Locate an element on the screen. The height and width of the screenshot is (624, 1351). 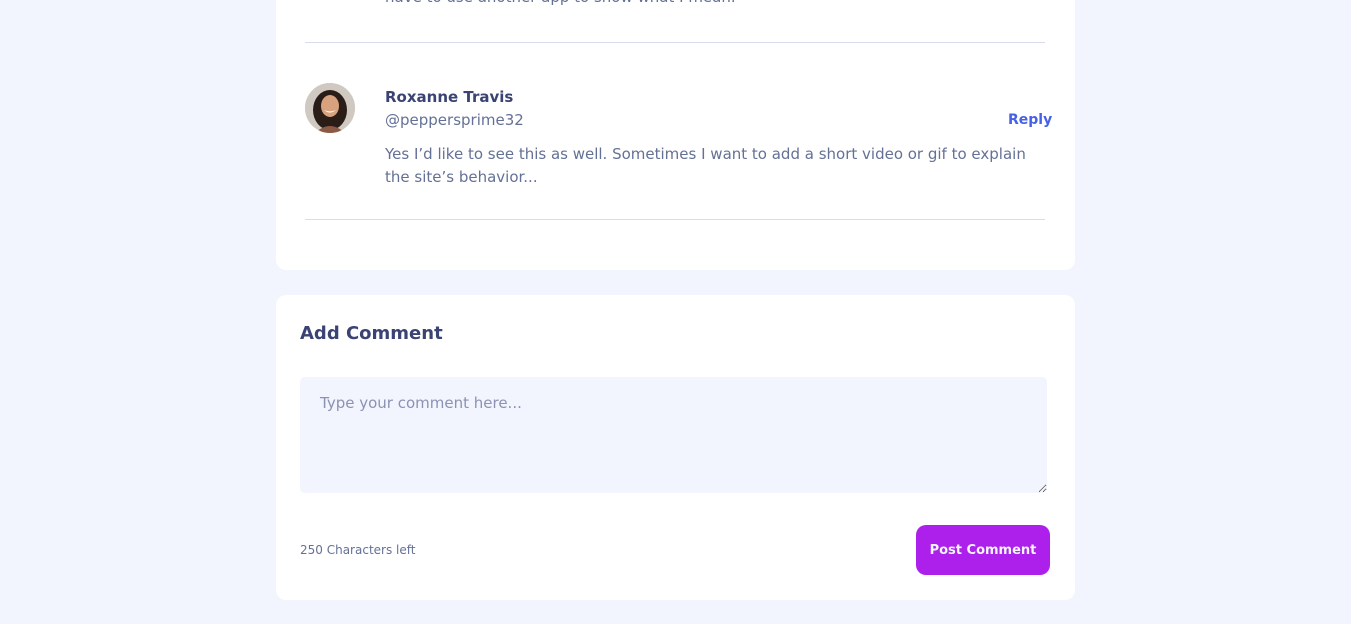
add-comment-title: Add Comment is located at coordinates (371, 333).